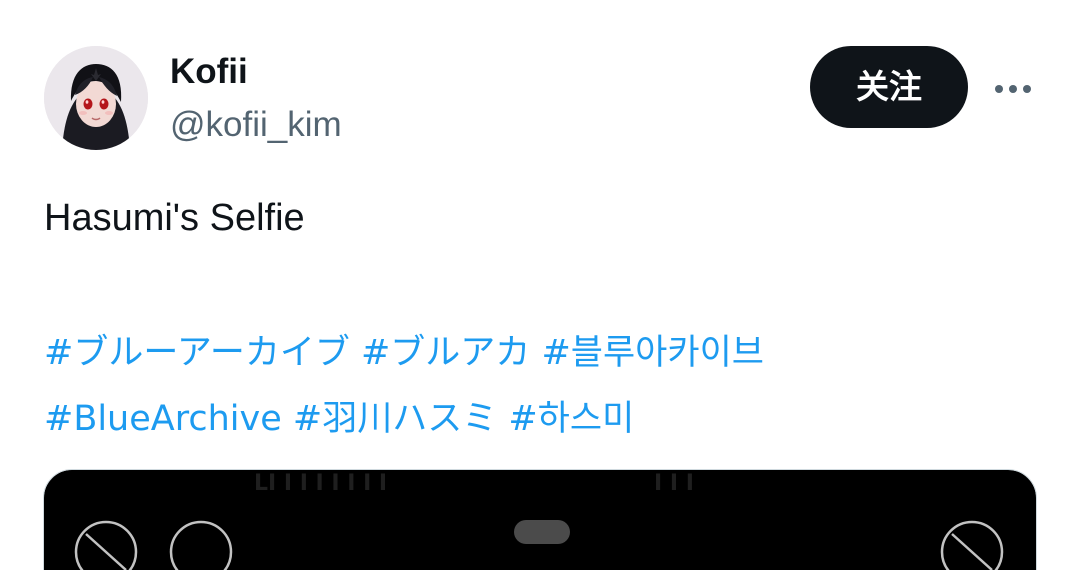  What do you see at coordinates (320, 483) in the screenshot?
I see `svg-text: LI I I I I I I I` at bounding box center [320, 483].